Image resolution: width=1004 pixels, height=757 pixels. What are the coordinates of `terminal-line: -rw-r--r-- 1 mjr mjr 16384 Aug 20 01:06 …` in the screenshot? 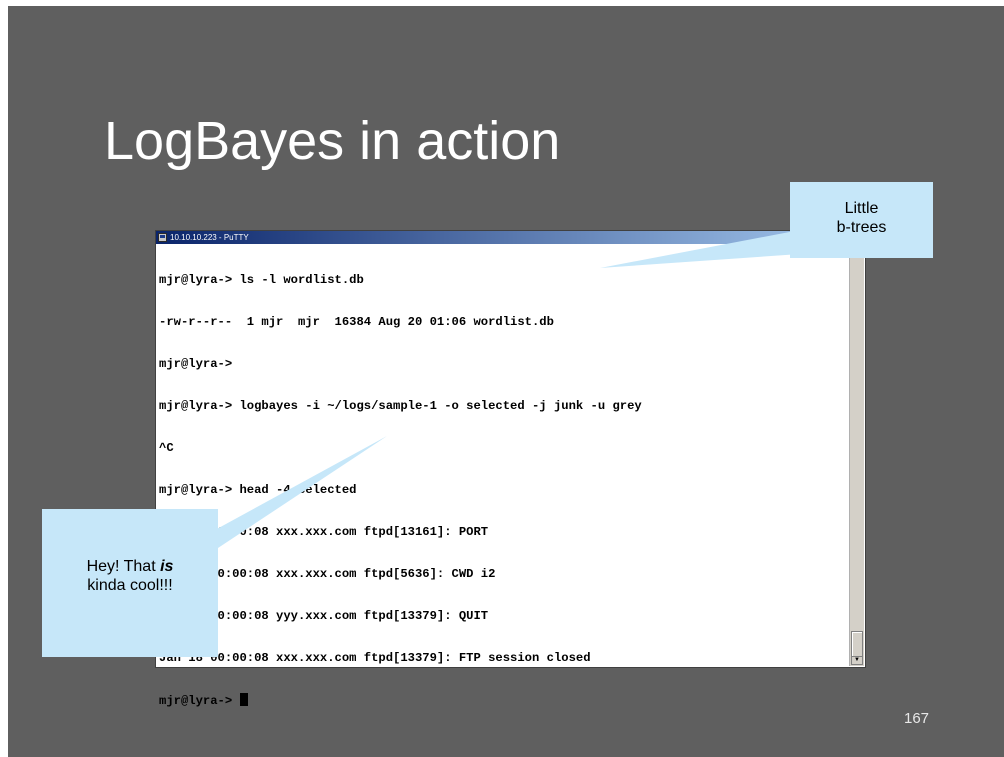 It's located at (356, 322).